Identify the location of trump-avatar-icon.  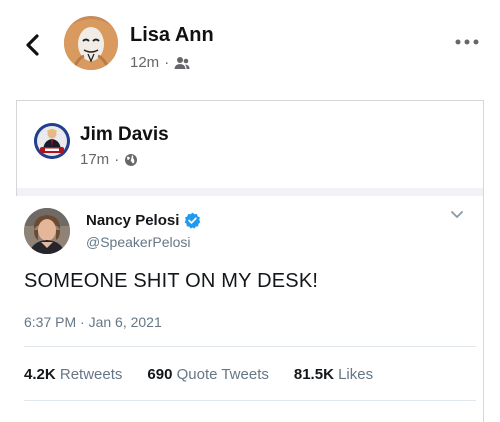
(52, 141).